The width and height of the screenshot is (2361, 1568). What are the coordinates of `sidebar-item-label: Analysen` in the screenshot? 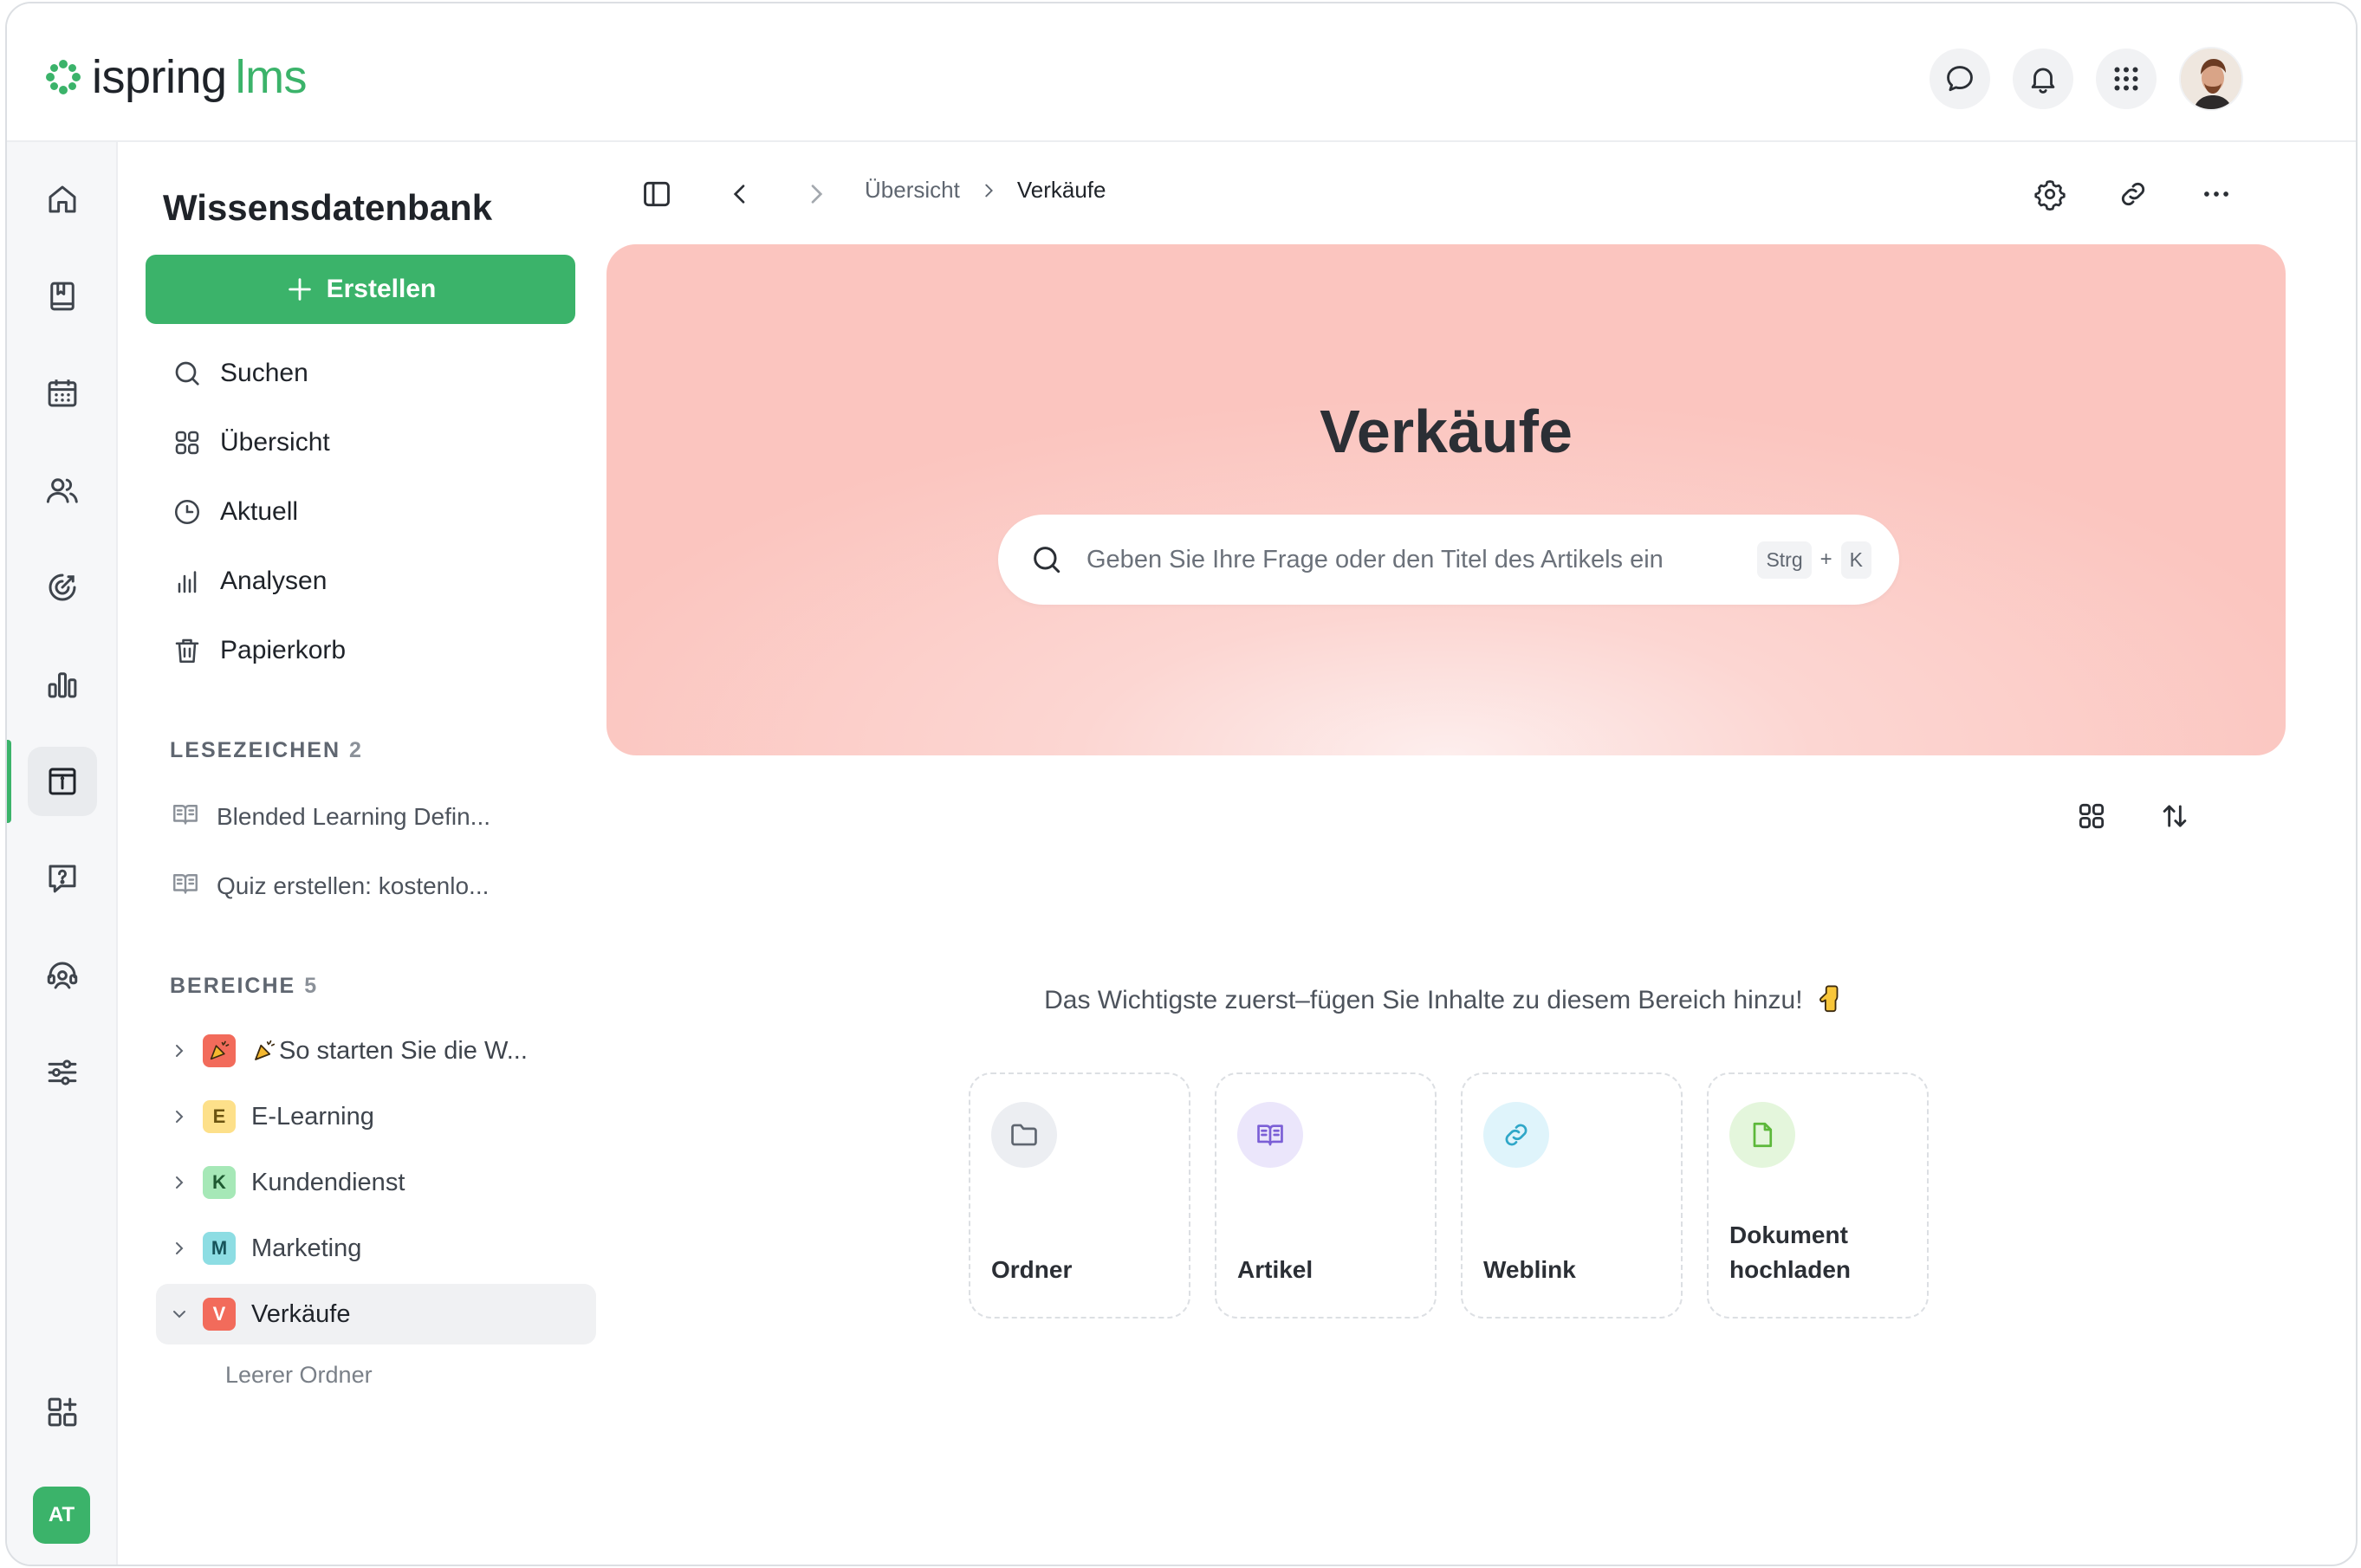 It's located at (274, 581).